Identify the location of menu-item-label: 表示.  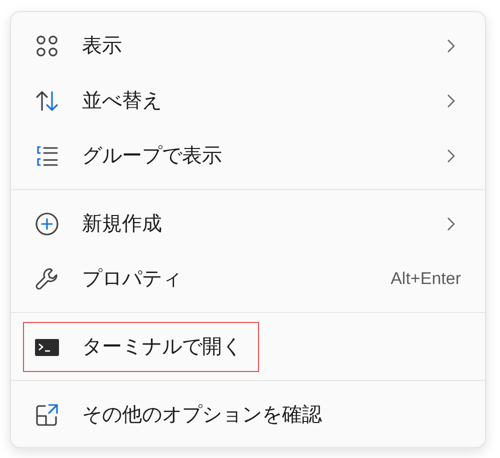
(102, 45).